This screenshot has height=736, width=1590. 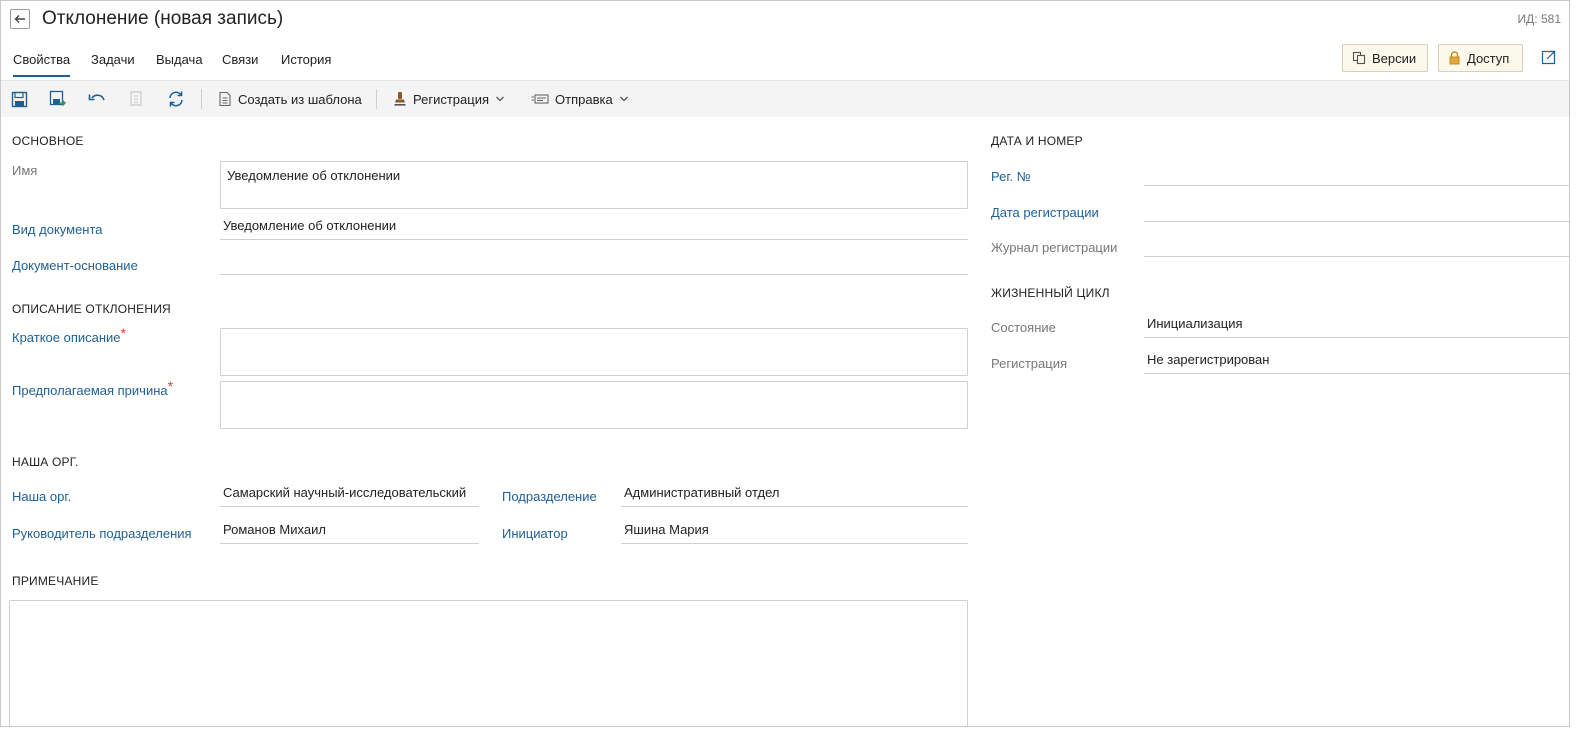 What do you see at coordinates (1045, 212) in the screenshot?
I see `reg-date-label: Дата регистрации` at bounding box center [1045, 212].